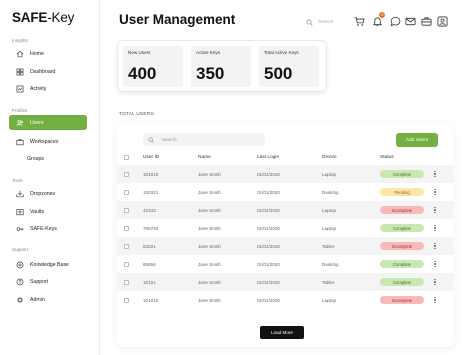 This screenshot has height=355, width=474. Describe the element at coordinates (329, 157) in the screenshot. I see `column-device: Device` at that location.